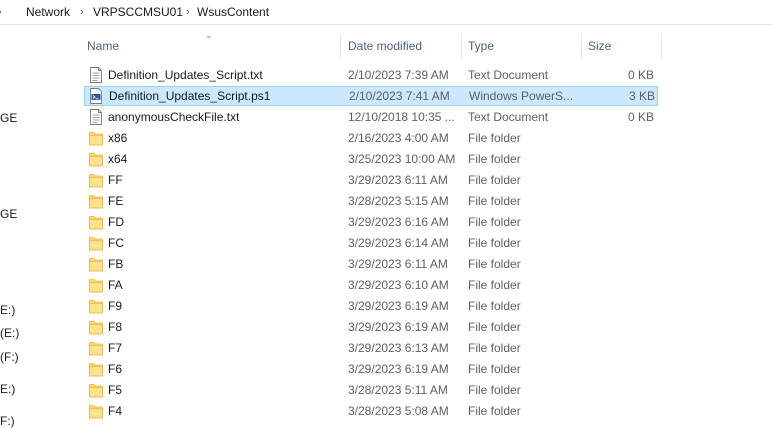  I want to click on file-name: Definition_Updates_Script.txt, so click(185, 75).